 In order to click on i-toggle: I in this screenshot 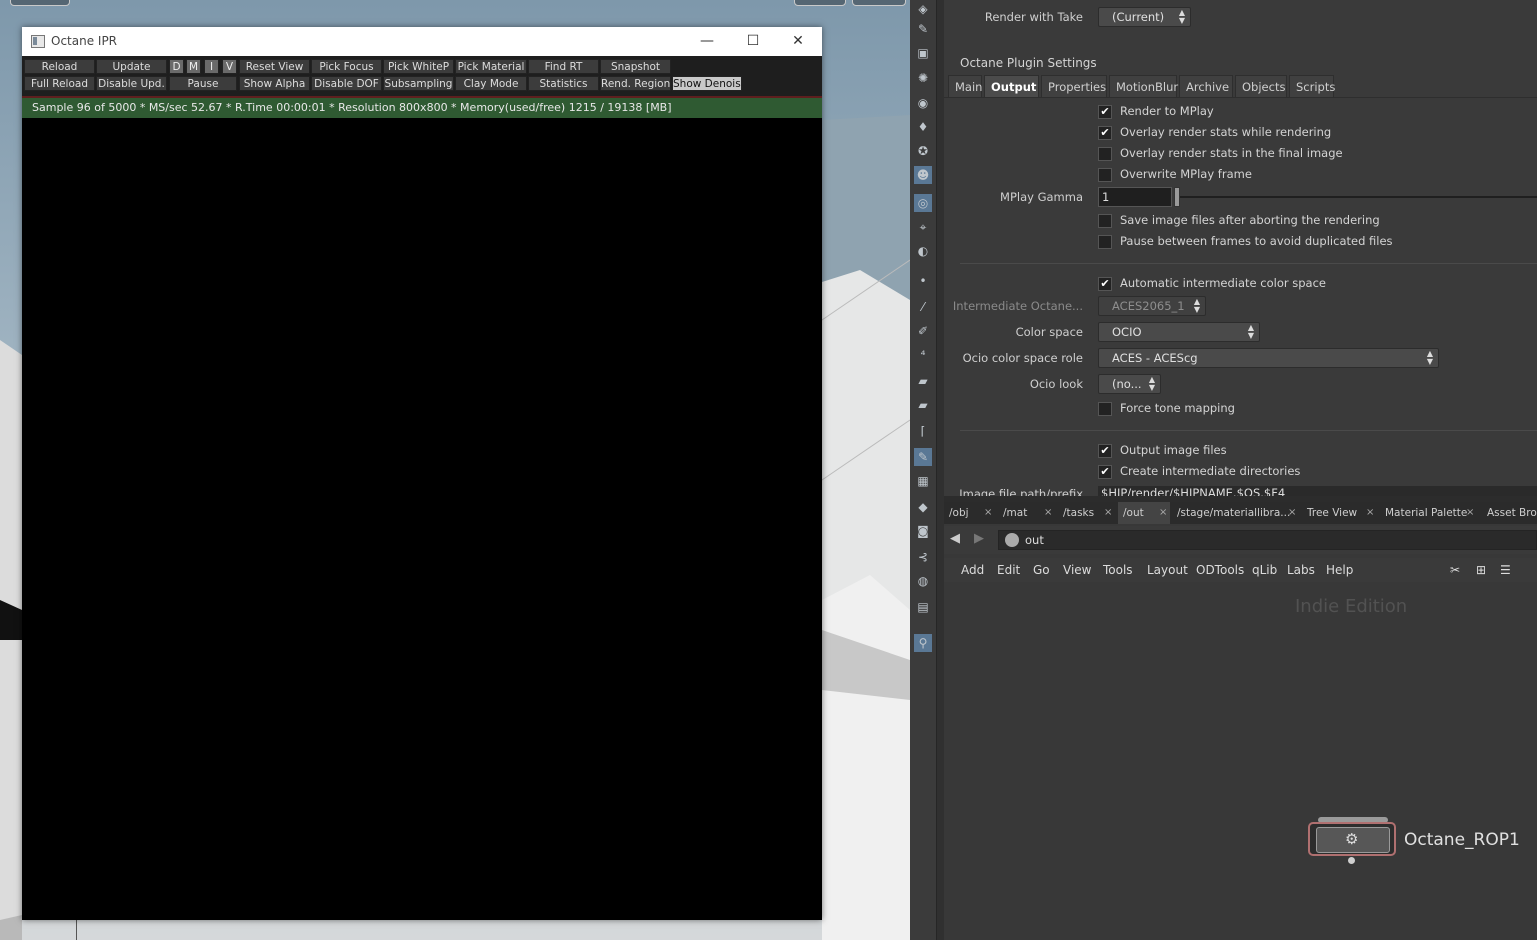, I will do `click(211, 66)`.